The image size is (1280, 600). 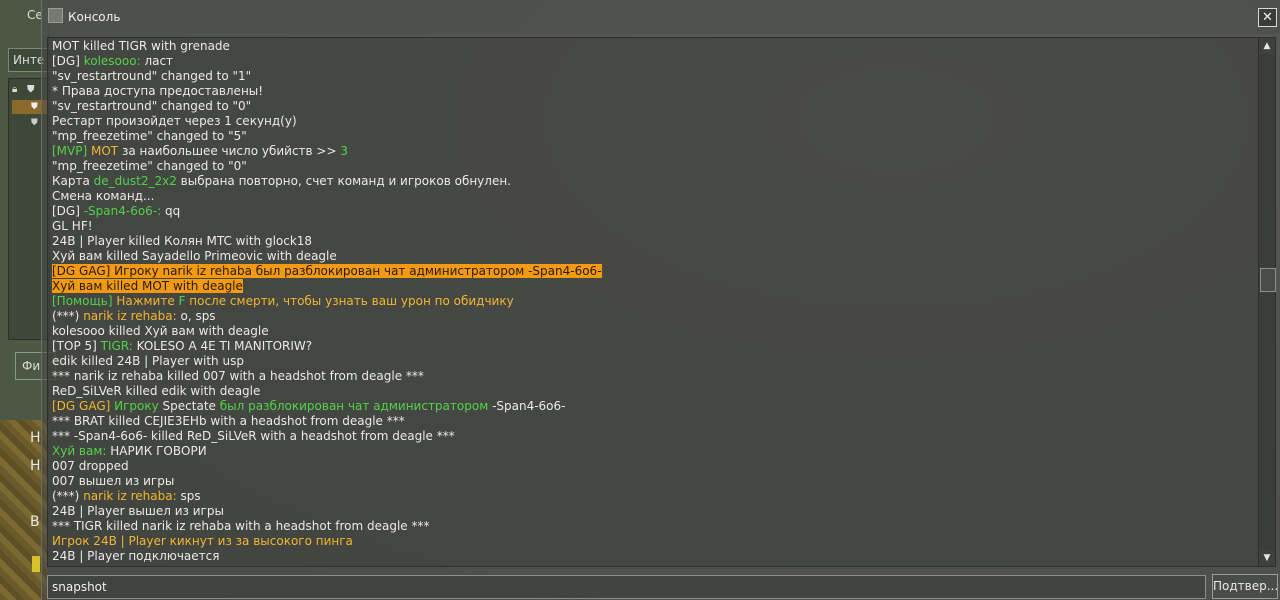 What do you see at coordinates (148, 361) in the screenshot?
I see `console-log-segment: edik killed 24B | Player with usp` at bounding box center [148, 361].